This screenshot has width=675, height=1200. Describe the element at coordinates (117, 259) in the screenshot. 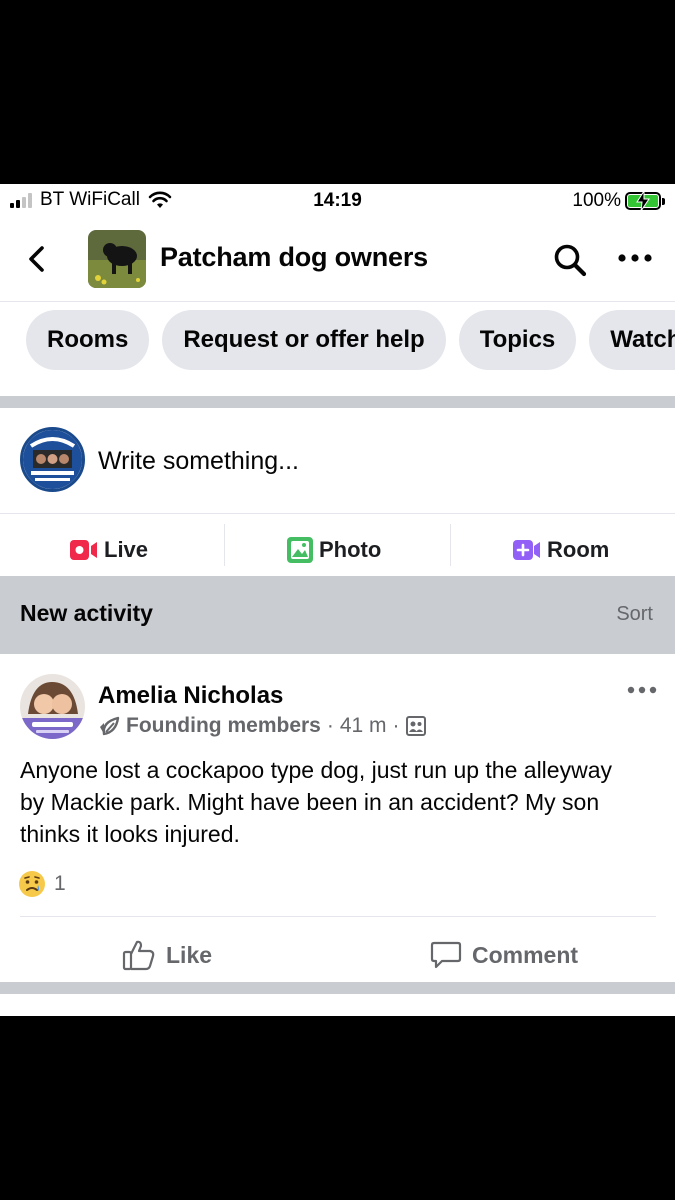

I see `group-avatar` at that location.